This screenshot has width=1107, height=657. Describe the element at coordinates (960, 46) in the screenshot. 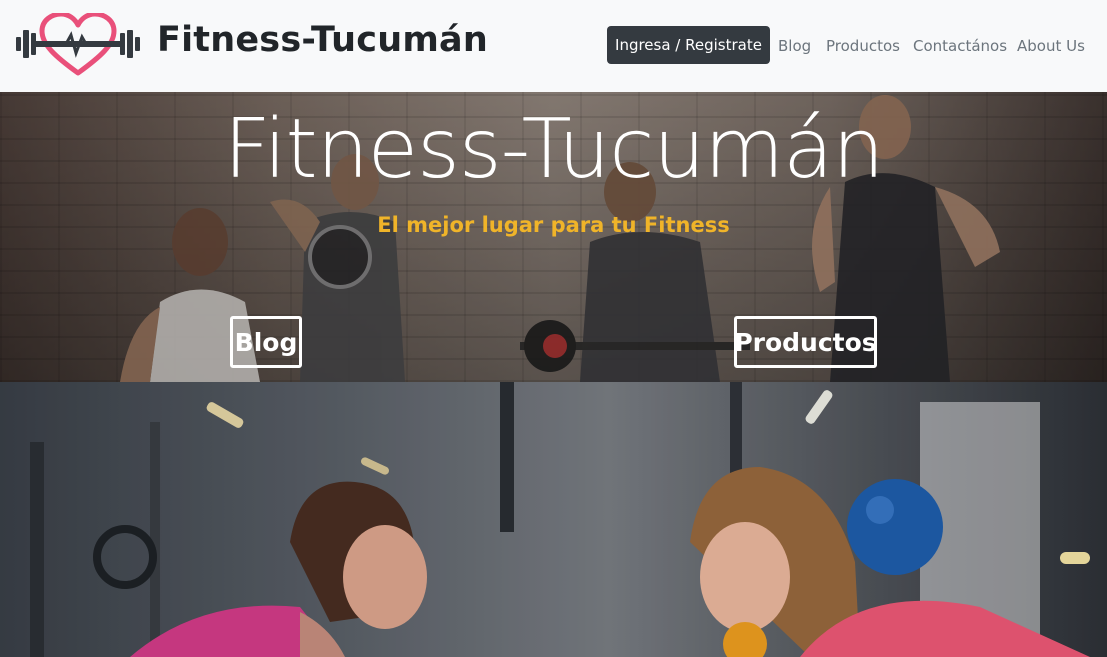

I see `nav-link-contactanos: Contactános` at that location.